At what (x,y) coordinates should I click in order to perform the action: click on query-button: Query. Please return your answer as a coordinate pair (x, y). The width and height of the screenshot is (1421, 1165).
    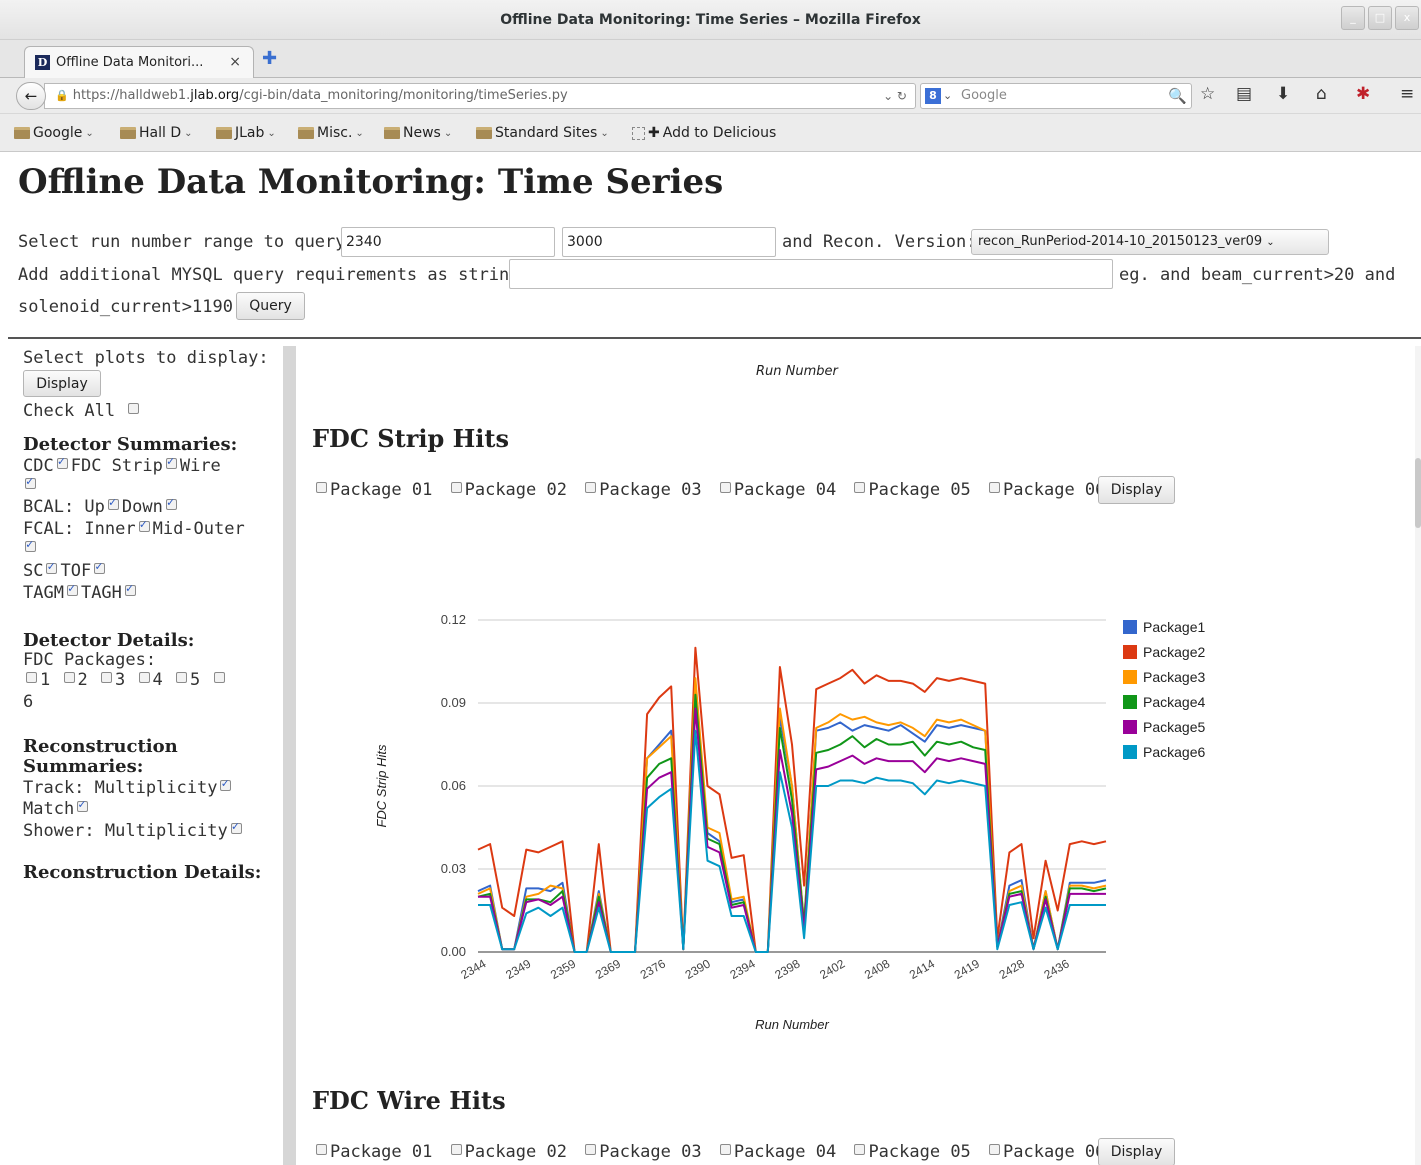
    Looking at the image, I should click on (270, 306).